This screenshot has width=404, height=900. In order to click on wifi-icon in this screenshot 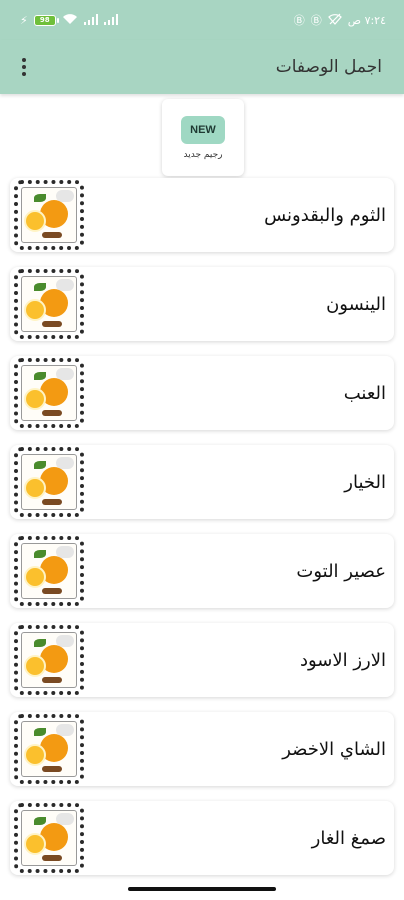, I will do `click(70, 20)`.